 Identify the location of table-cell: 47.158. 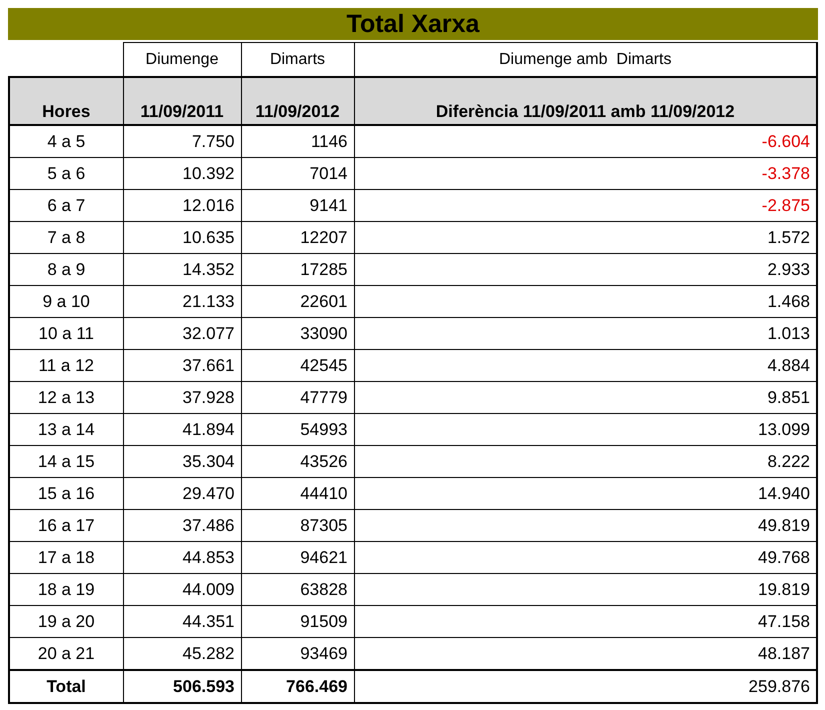
(585, 622).